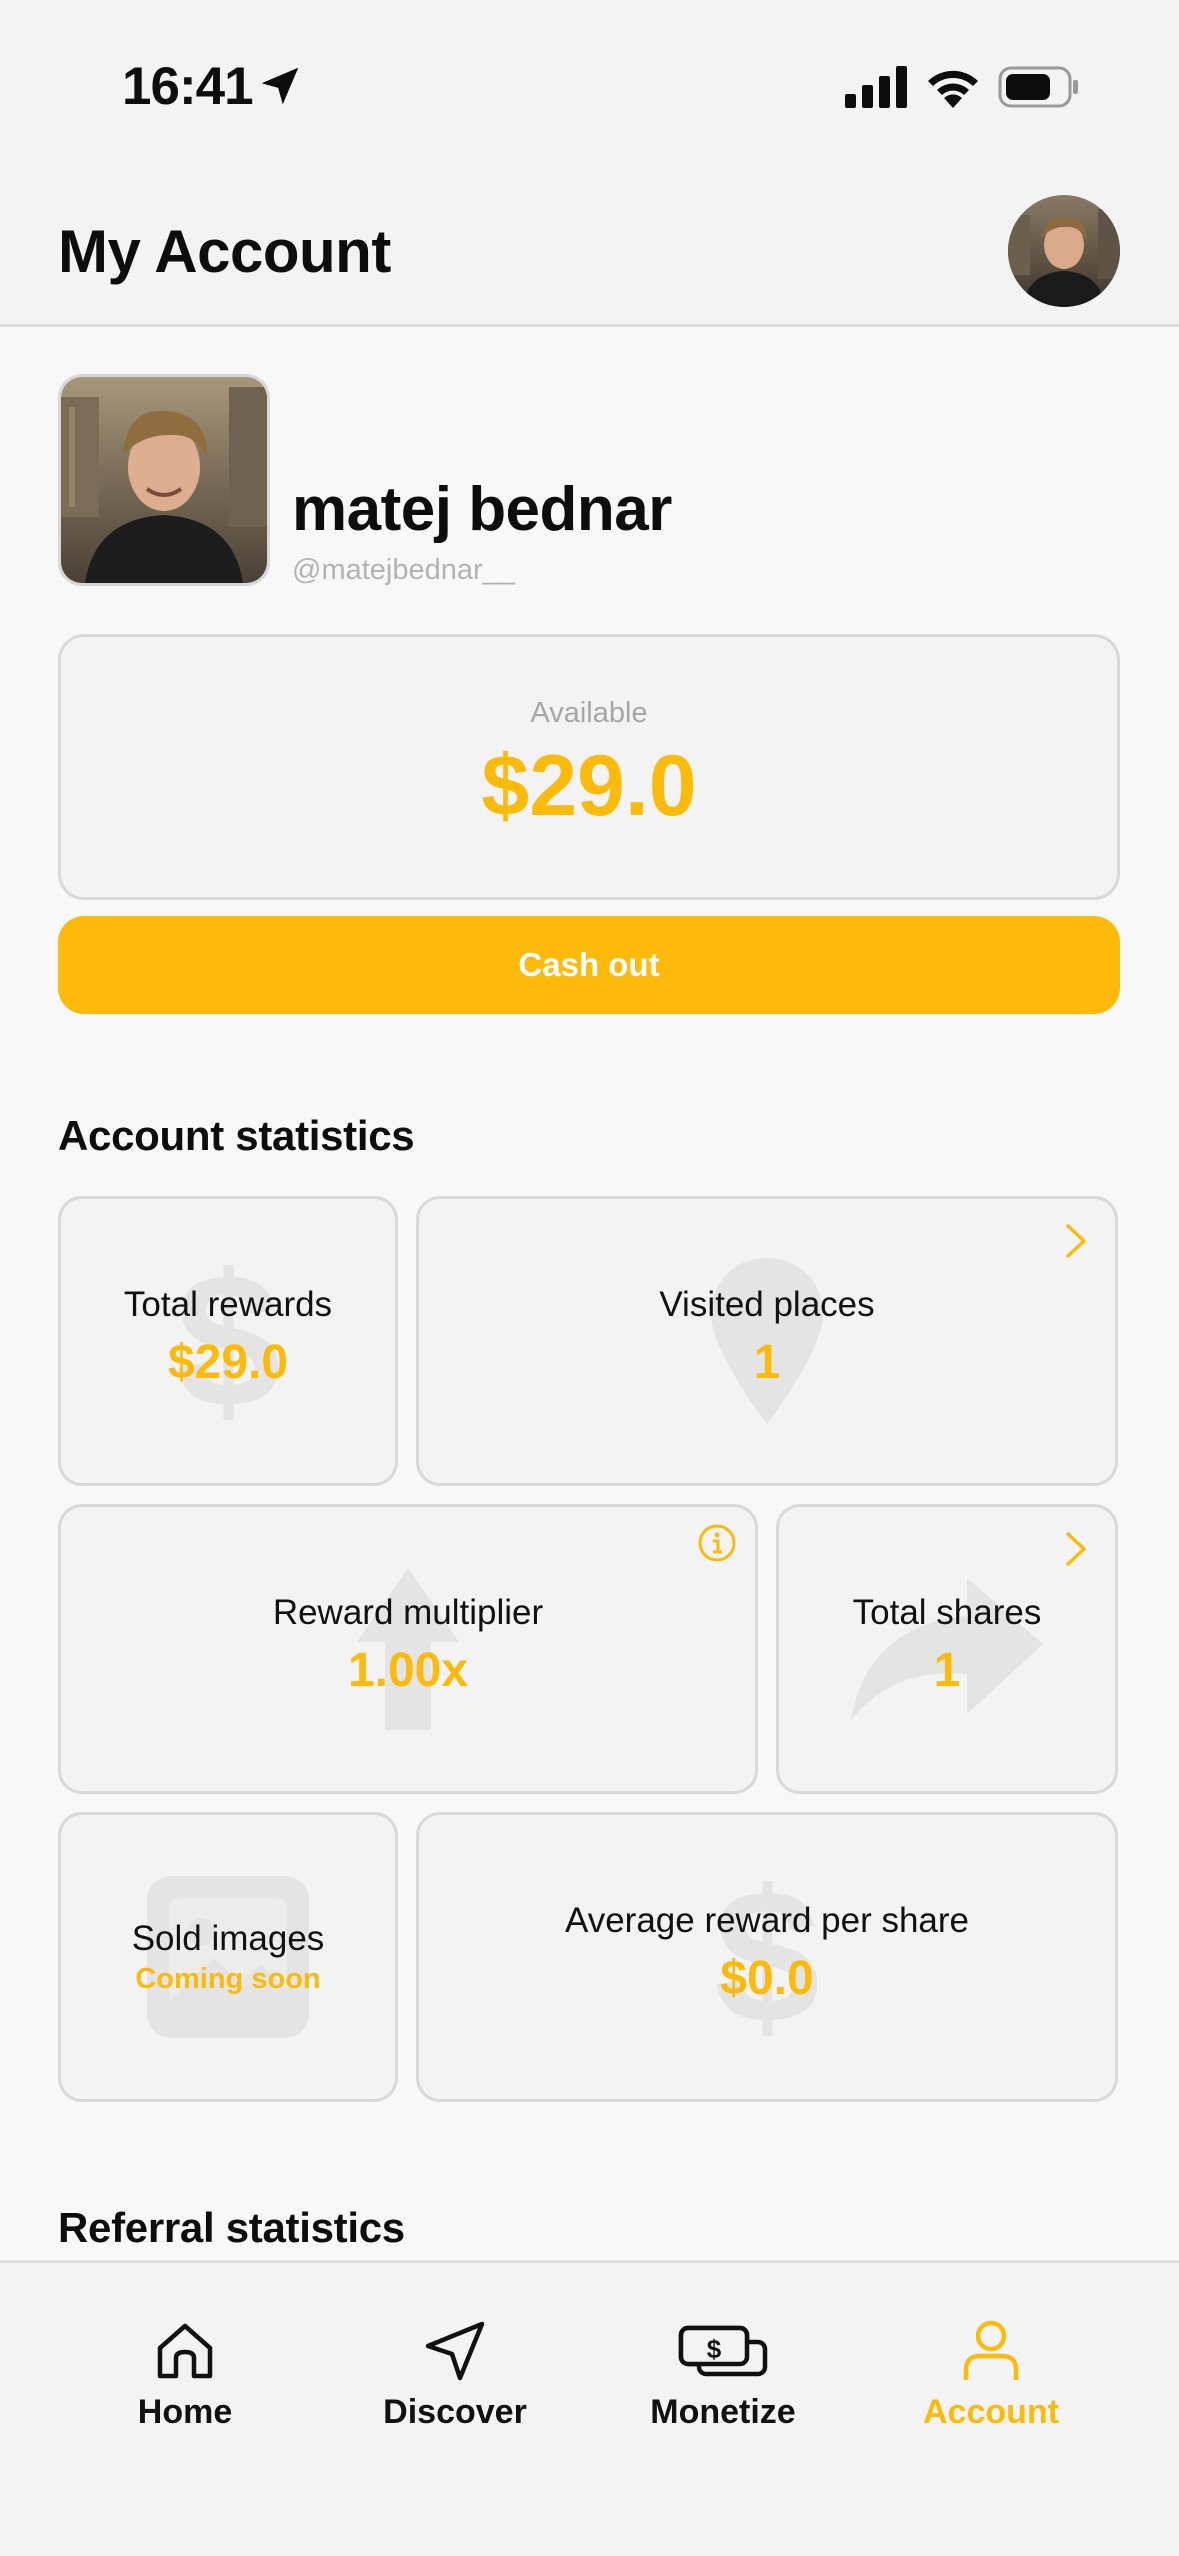  I want to click on status-time: 16:41, so click(188, 86).